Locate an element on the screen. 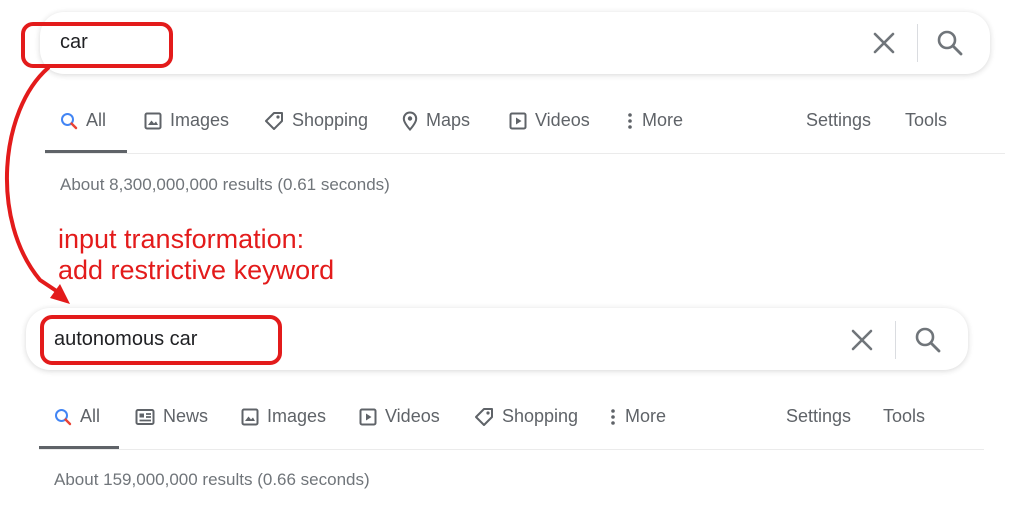 Image resolution: width=1024 pixels, height=530 pixels. news-icon is located at coordinates (145, 416).